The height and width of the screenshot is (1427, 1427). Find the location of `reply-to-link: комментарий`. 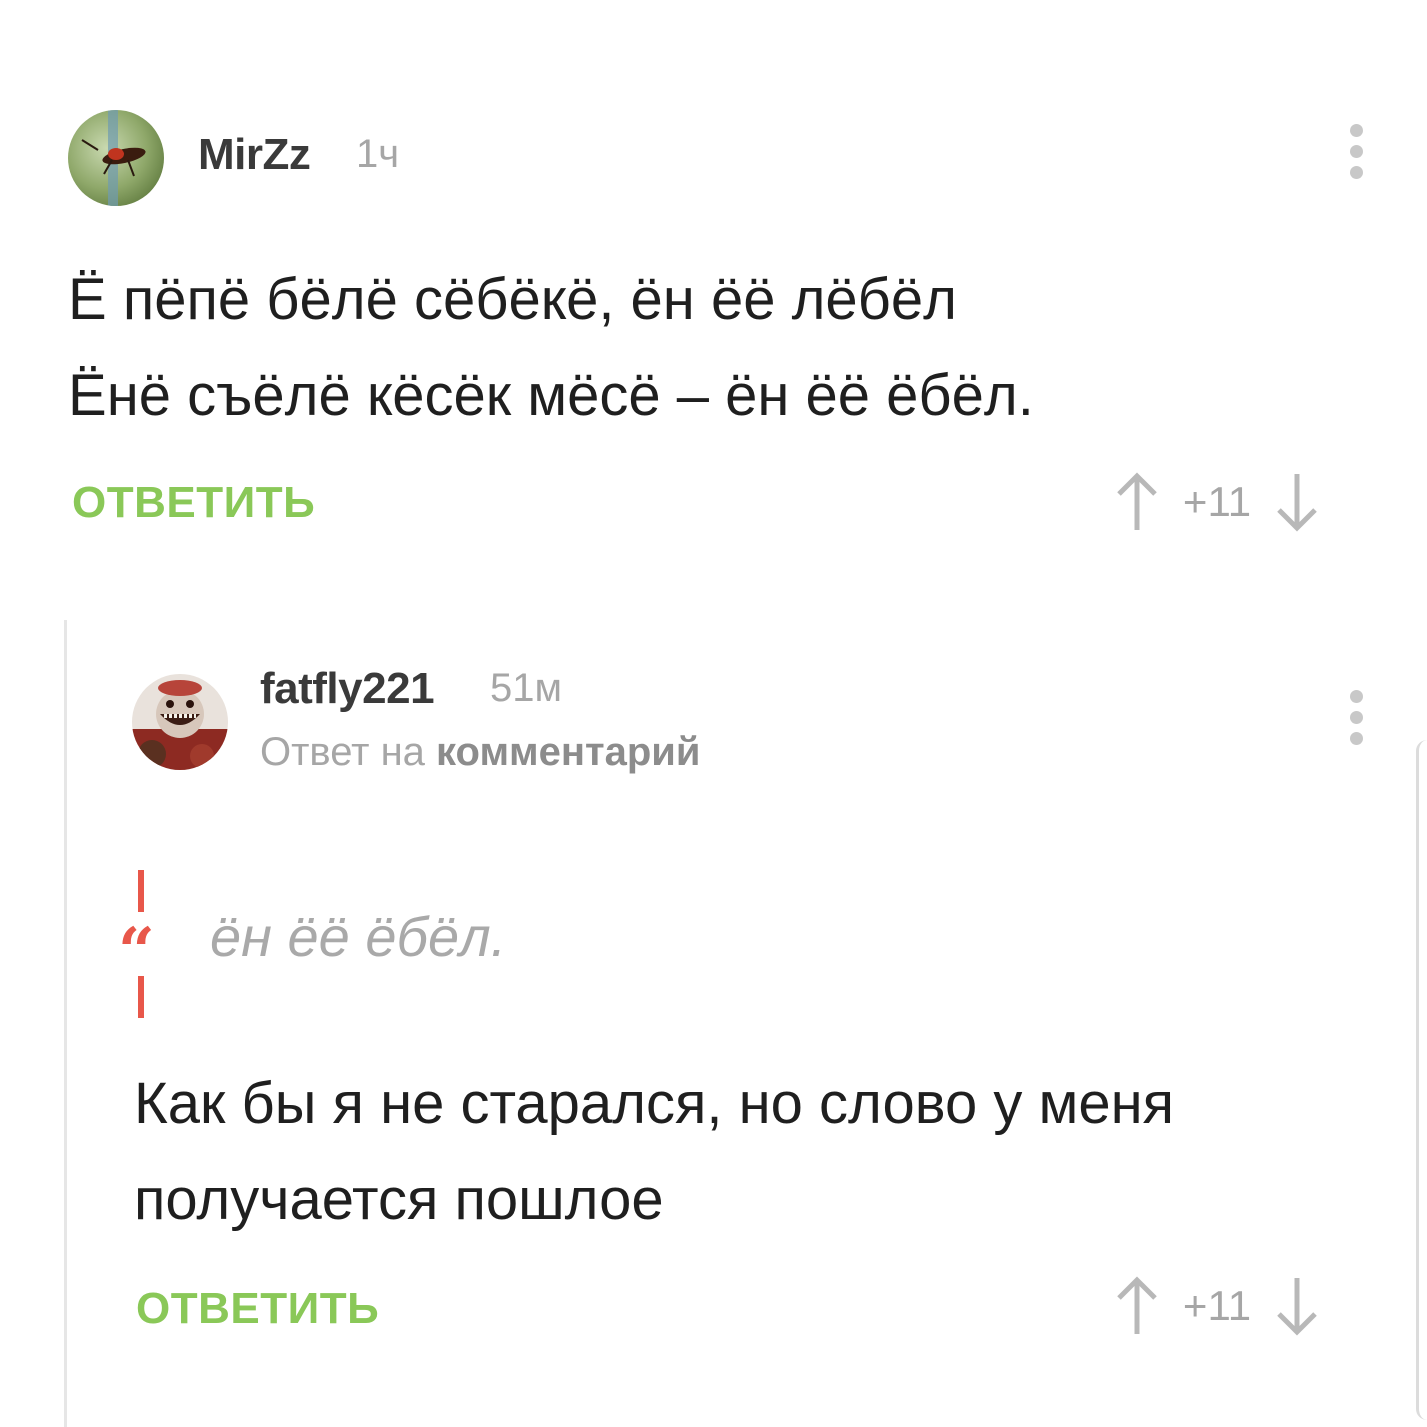

reply-to-link: комментарий is located at coordinates (568, 752).